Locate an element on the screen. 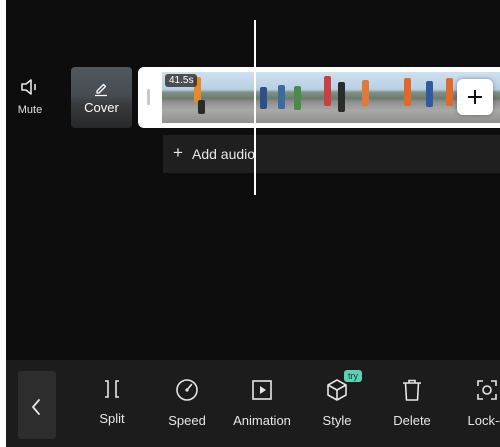 This screenshot has height=447, width=500. add-audio-button: + Add audio is located at coordinates (331, 154).